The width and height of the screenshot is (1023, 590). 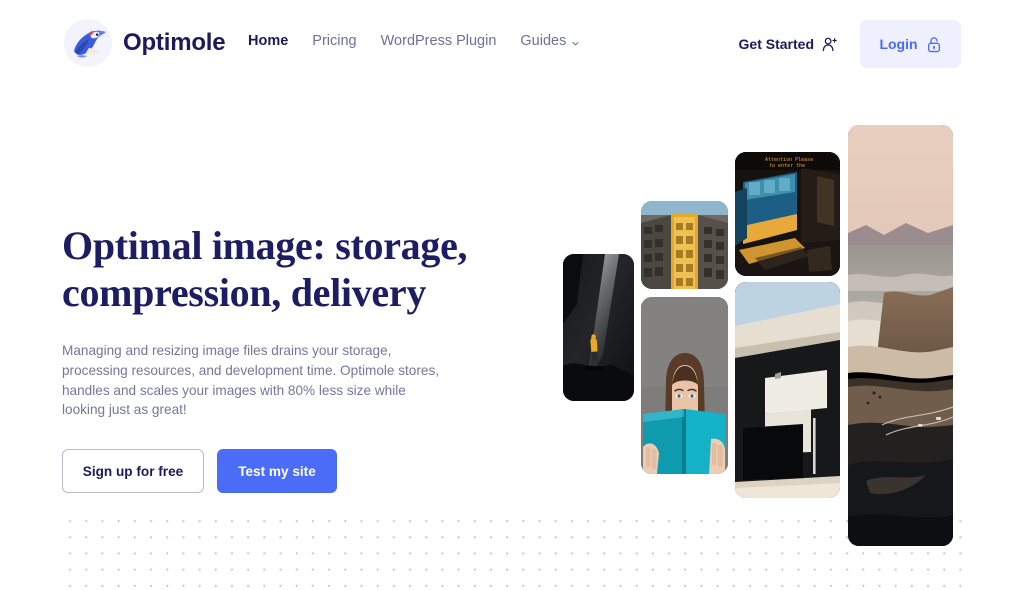 I want to click on coastal-road-photo, so click(x=900, y=335).